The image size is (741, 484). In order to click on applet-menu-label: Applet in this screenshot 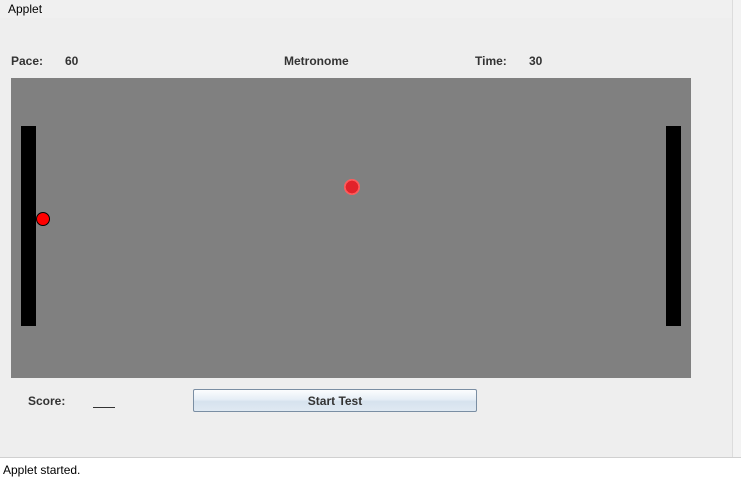, I will do `click(25, 9)`.